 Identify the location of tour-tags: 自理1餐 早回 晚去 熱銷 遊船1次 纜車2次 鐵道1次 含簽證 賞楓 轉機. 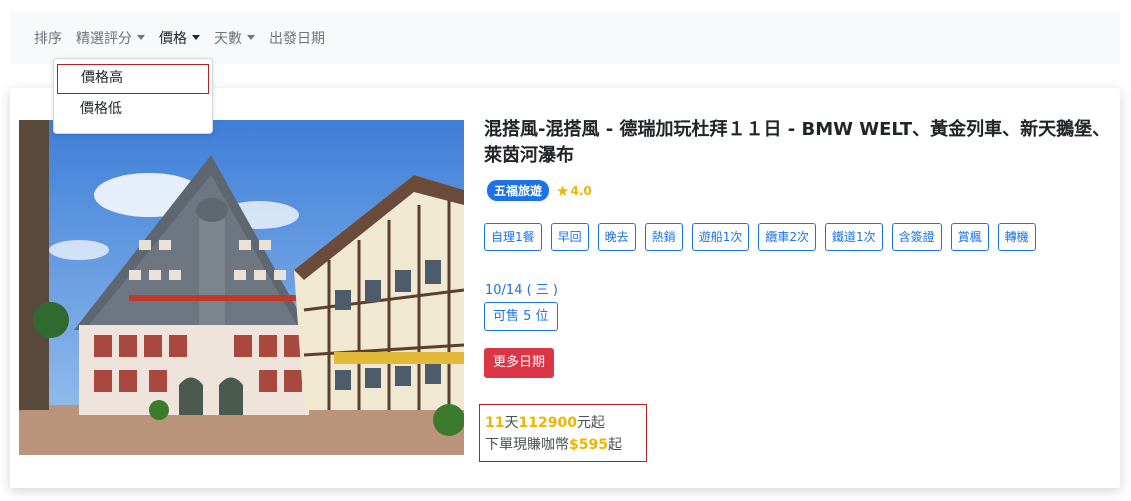
(764, 237).